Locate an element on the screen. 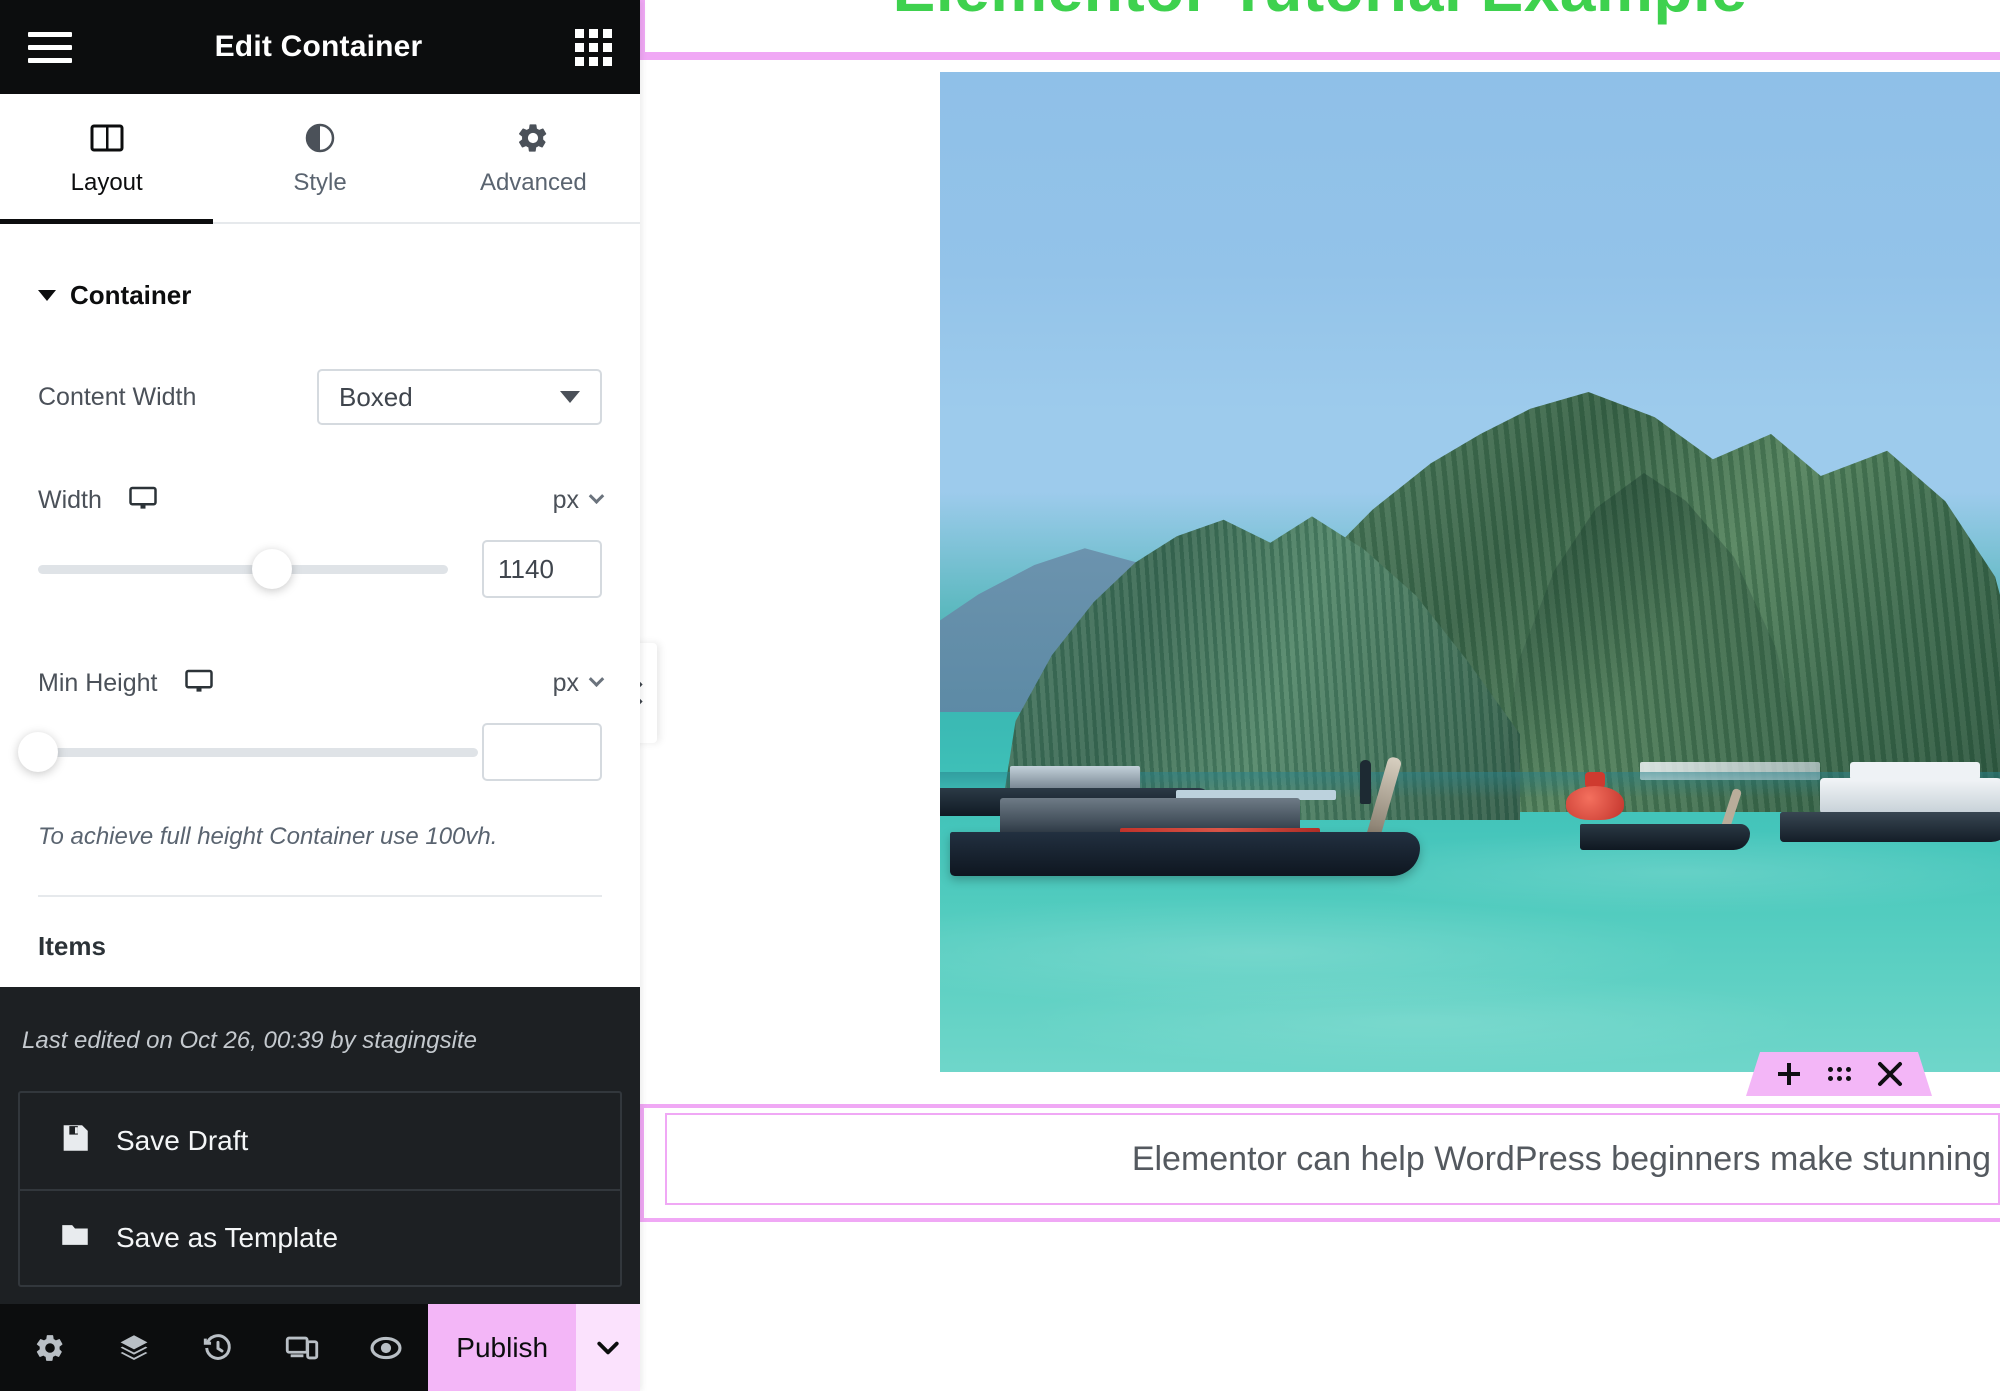  floppy-disk-icon is located at coordinates (75, 1141).